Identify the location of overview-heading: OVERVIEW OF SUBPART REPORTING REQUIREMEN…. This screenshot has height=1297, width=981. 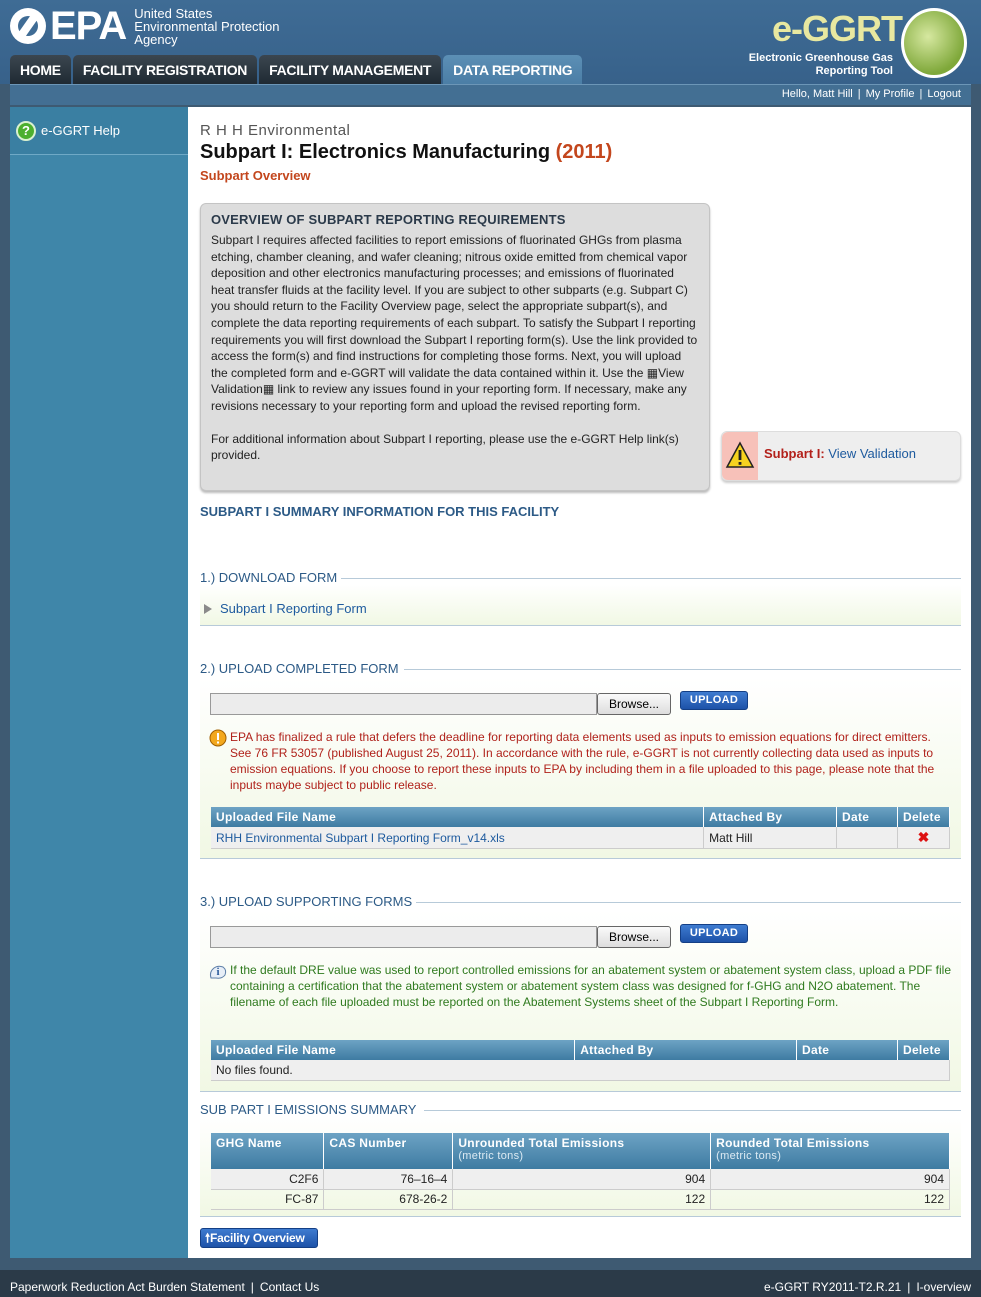
(388, 219).